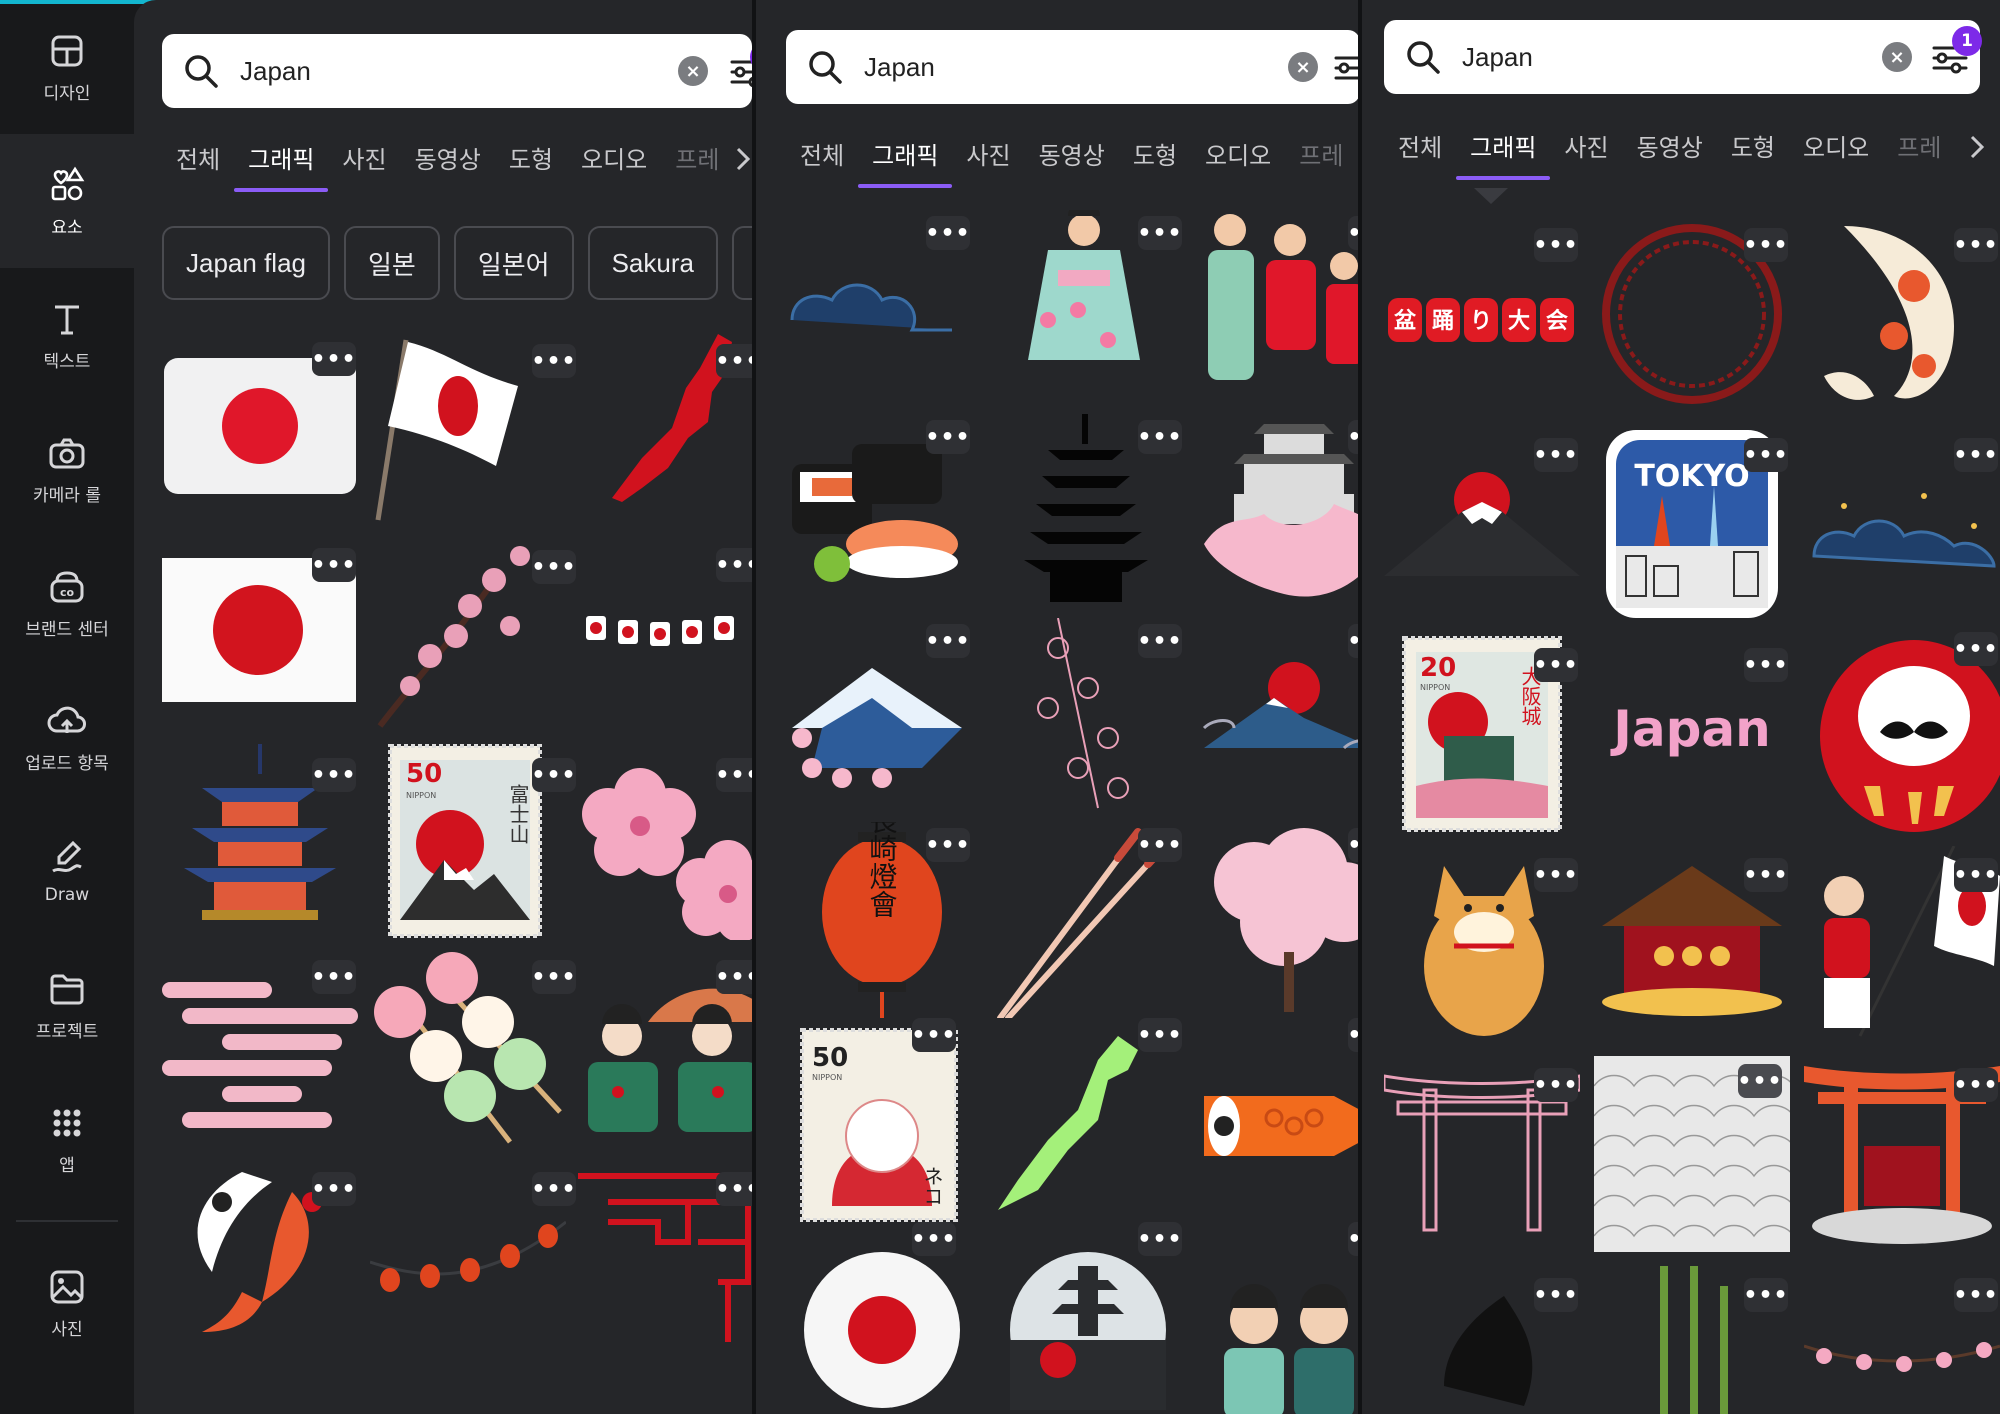  Describe the element at coordinates (67, 1303) in the screenshot. I see `rail-item-photos: 사진` at that location.